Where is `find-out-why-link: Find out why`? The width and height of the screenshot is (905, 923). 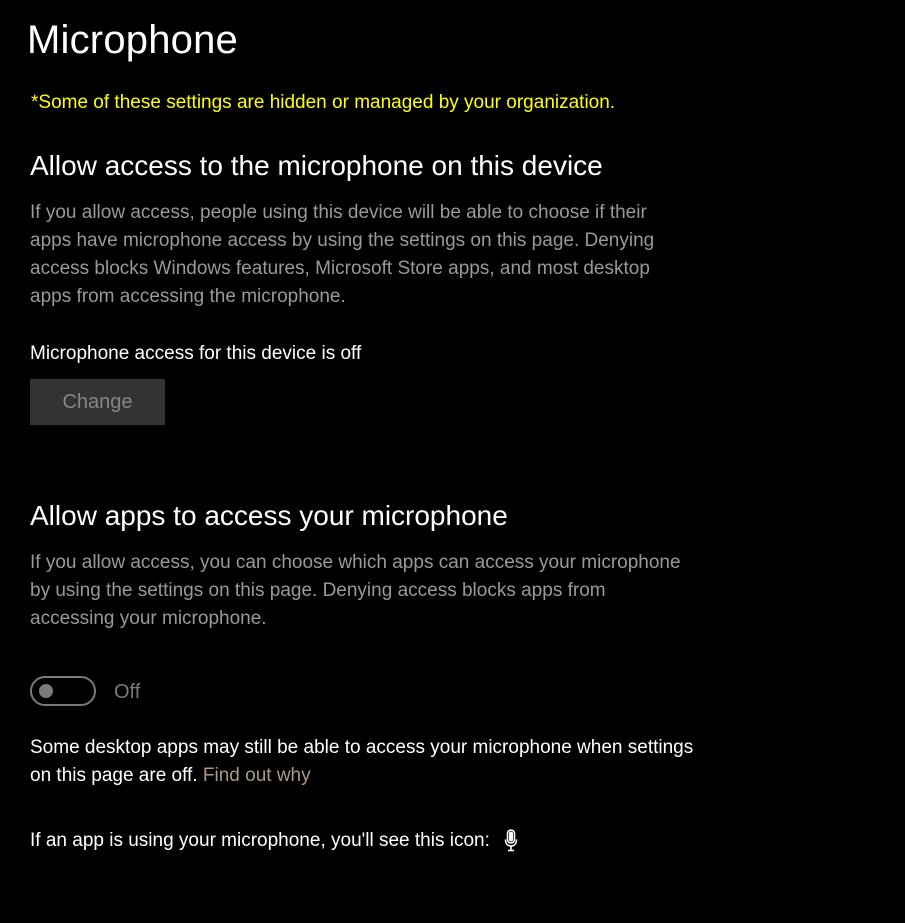 find-out-why-link: Find out why is located at coordinates (257, 775).